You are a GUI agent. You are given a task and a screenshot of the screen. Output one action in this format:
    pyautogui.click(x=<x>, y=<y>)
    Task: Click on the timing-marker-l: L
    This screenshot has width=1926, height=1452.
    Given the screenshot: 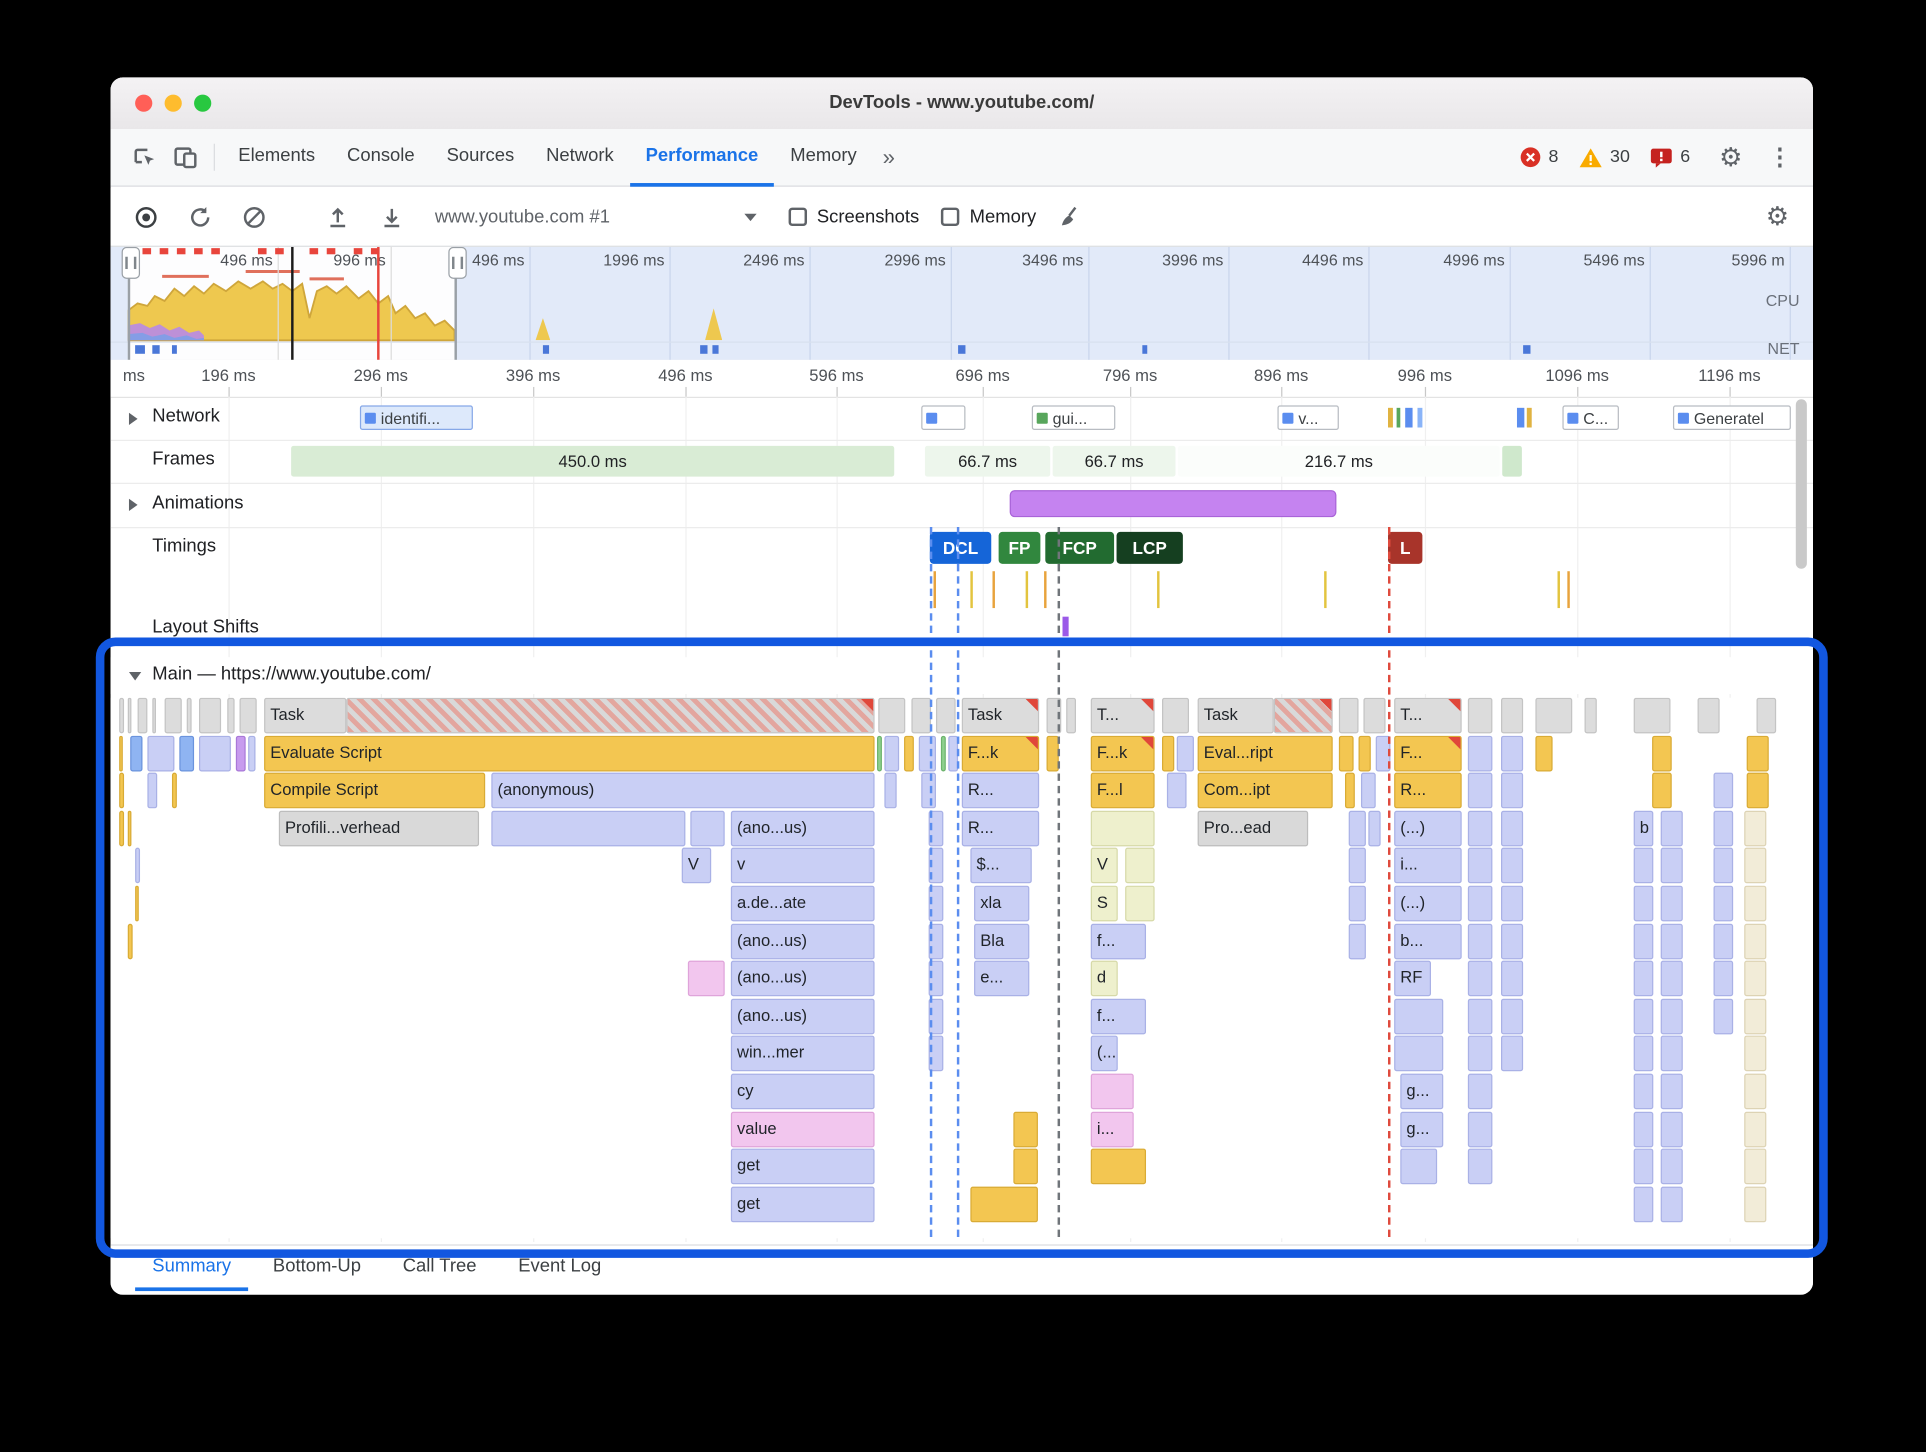 What is the action you would take?
    pyautogui.click(x=1405, y=547)
    